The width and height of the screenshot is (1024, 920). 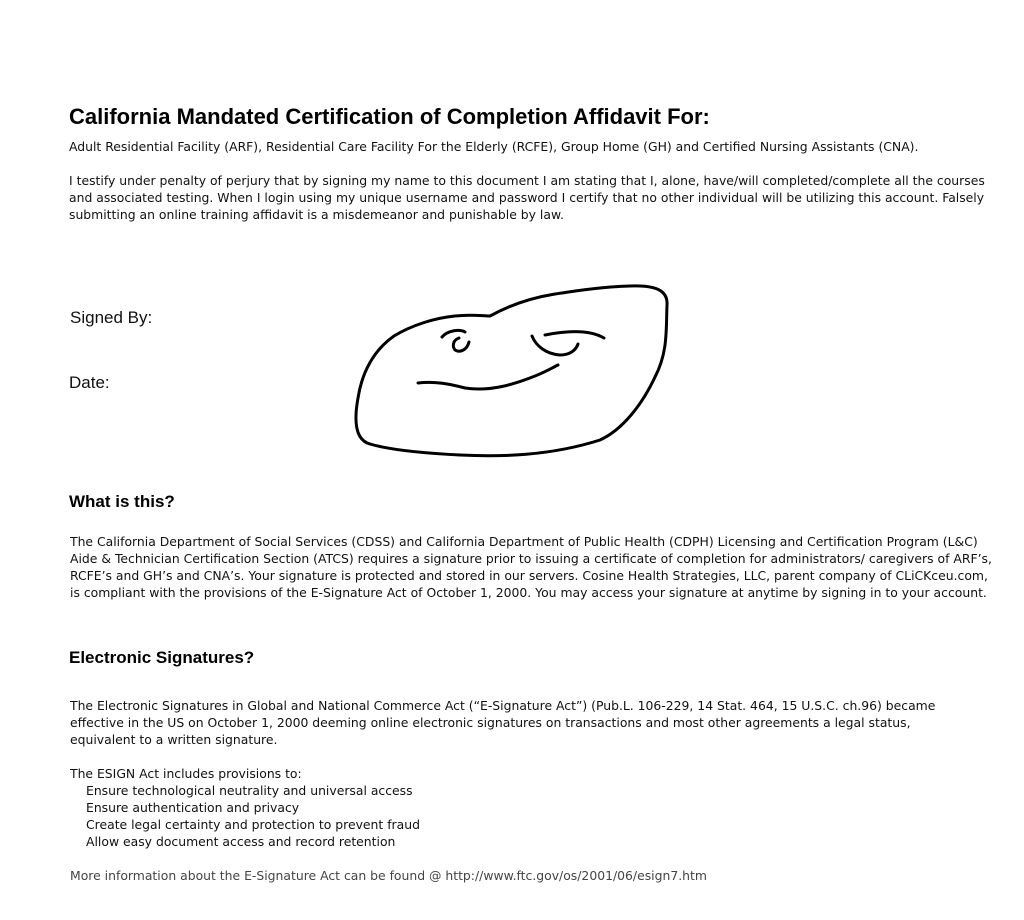 I want to click on electronic-signatures-heading: Electronic Signatures?, so click(x=162, y=657).